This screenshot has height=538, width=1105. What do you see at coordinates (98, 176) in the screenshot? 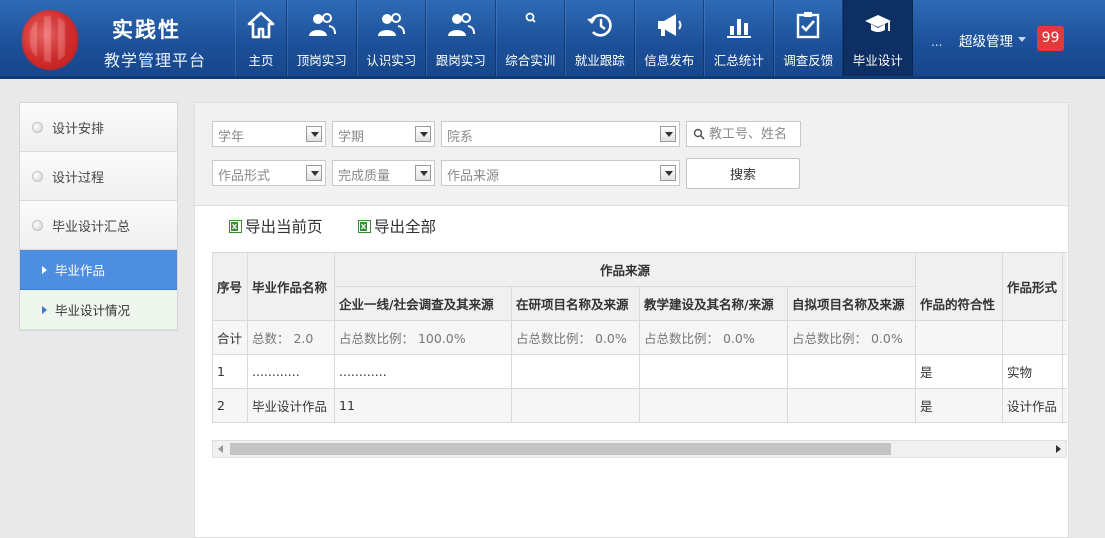
I see `sidebar-item-design-process: 设计过程` at bounding box center [98, 176].